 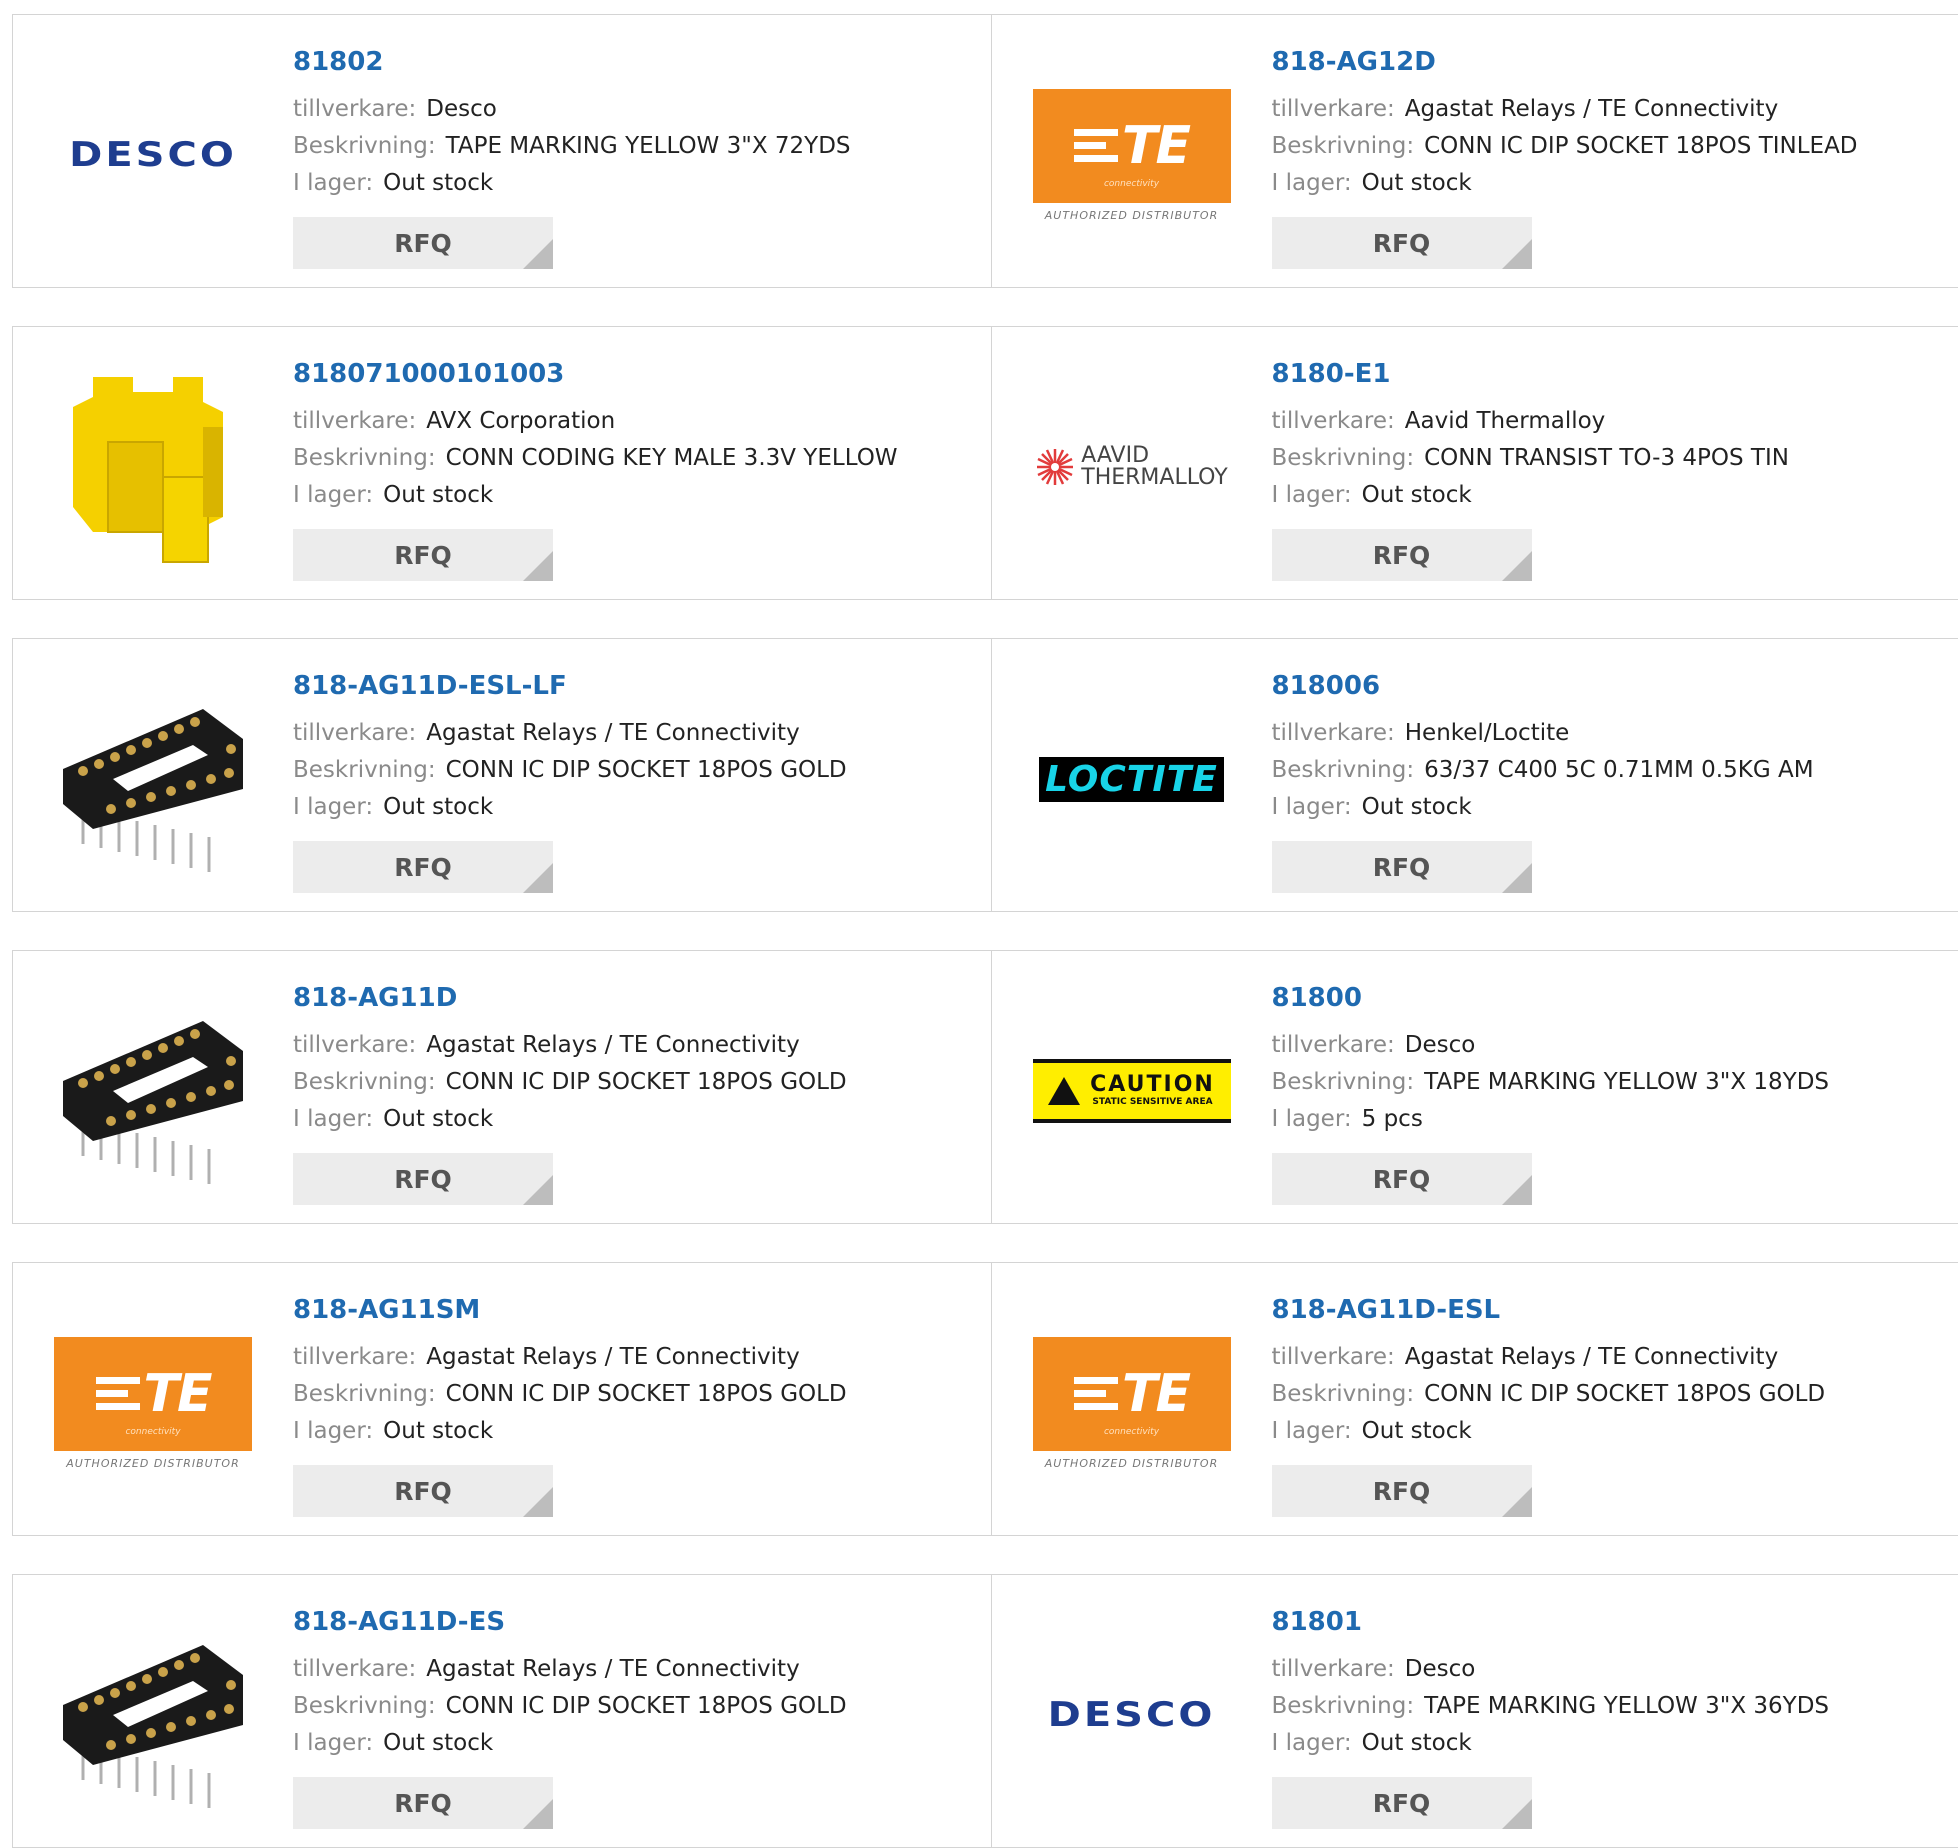 I want to click on te-logo-box: TE connectivity, so click(x=153, y=1394).